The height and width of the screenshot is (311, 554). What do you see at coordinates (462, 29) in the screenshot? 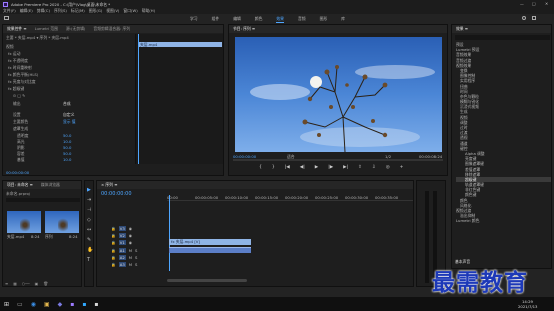
I see `tab-effects: 效果 ≡` at bounding box center [462, 29].